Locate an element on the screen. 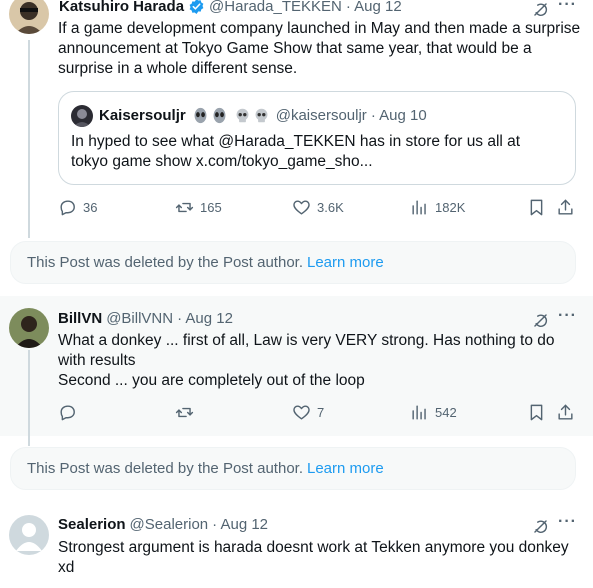 This screenshot has height=588, width=593. repost-button: 165 is located at coordinates (198, 207).